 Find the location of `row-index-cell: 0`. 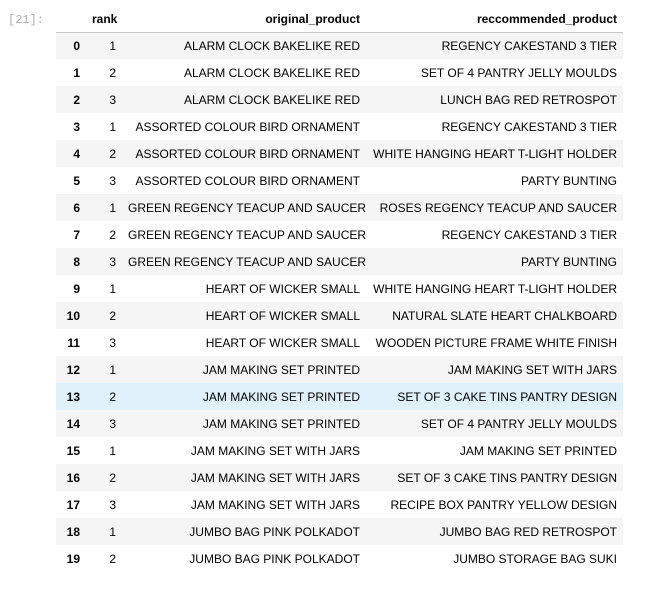

row-index-cell: 0 is located at coordinates (76, 45).